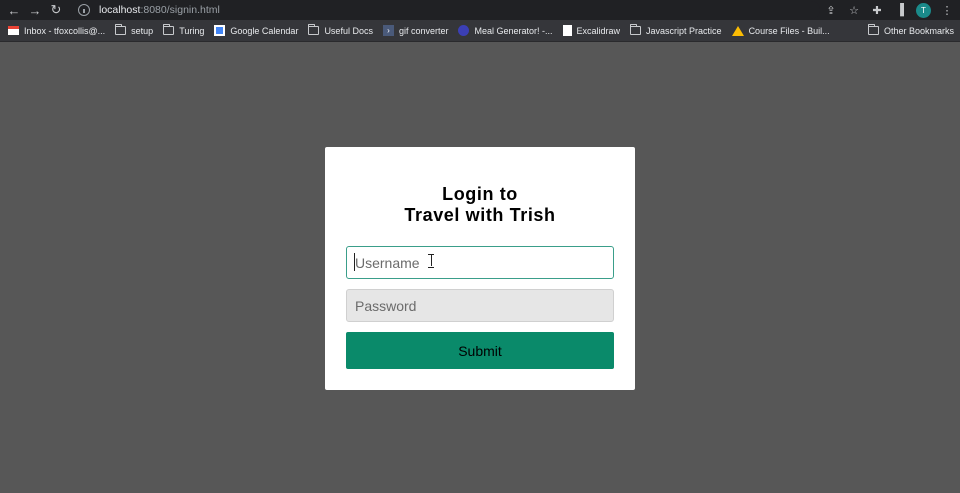 Image resolution: width=960 pixels, height=493 pixels. Describe the element at coordinates (684, 30) in the screenshot. I see `bookmark-label: Javascript Practice` at that location.